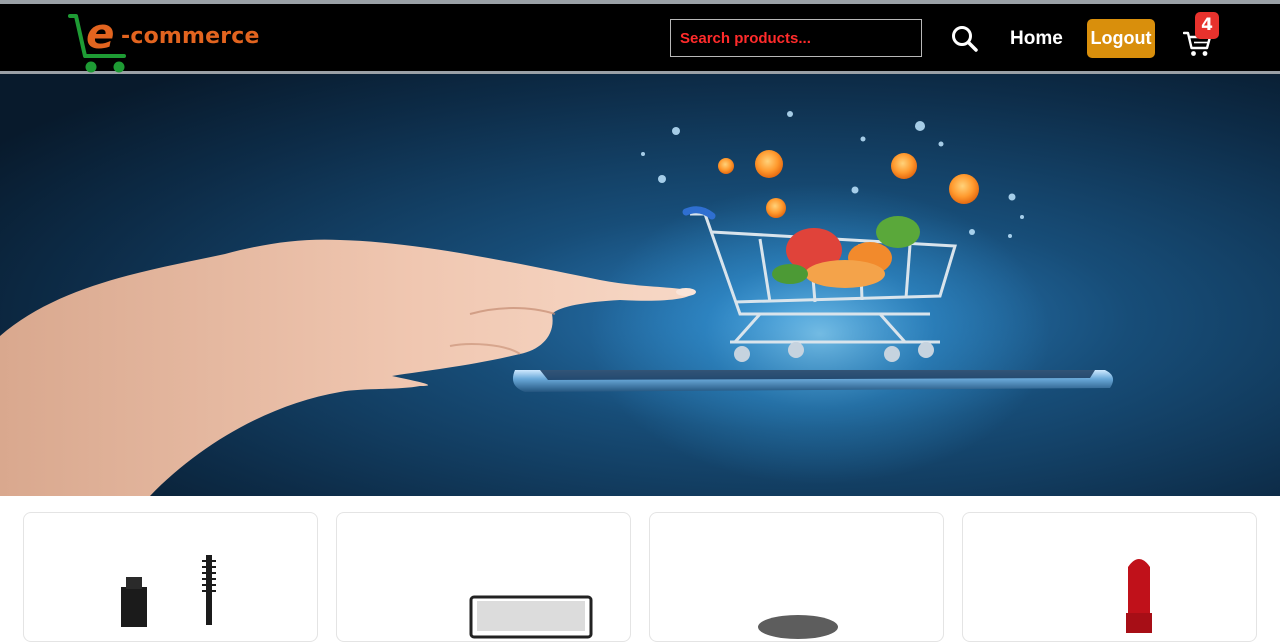 This screenshot has height=642, width=1280. What do you see at coordinates (965, 39) in the screenshot?
I see `search-icon` at bounding box center [965, 39].